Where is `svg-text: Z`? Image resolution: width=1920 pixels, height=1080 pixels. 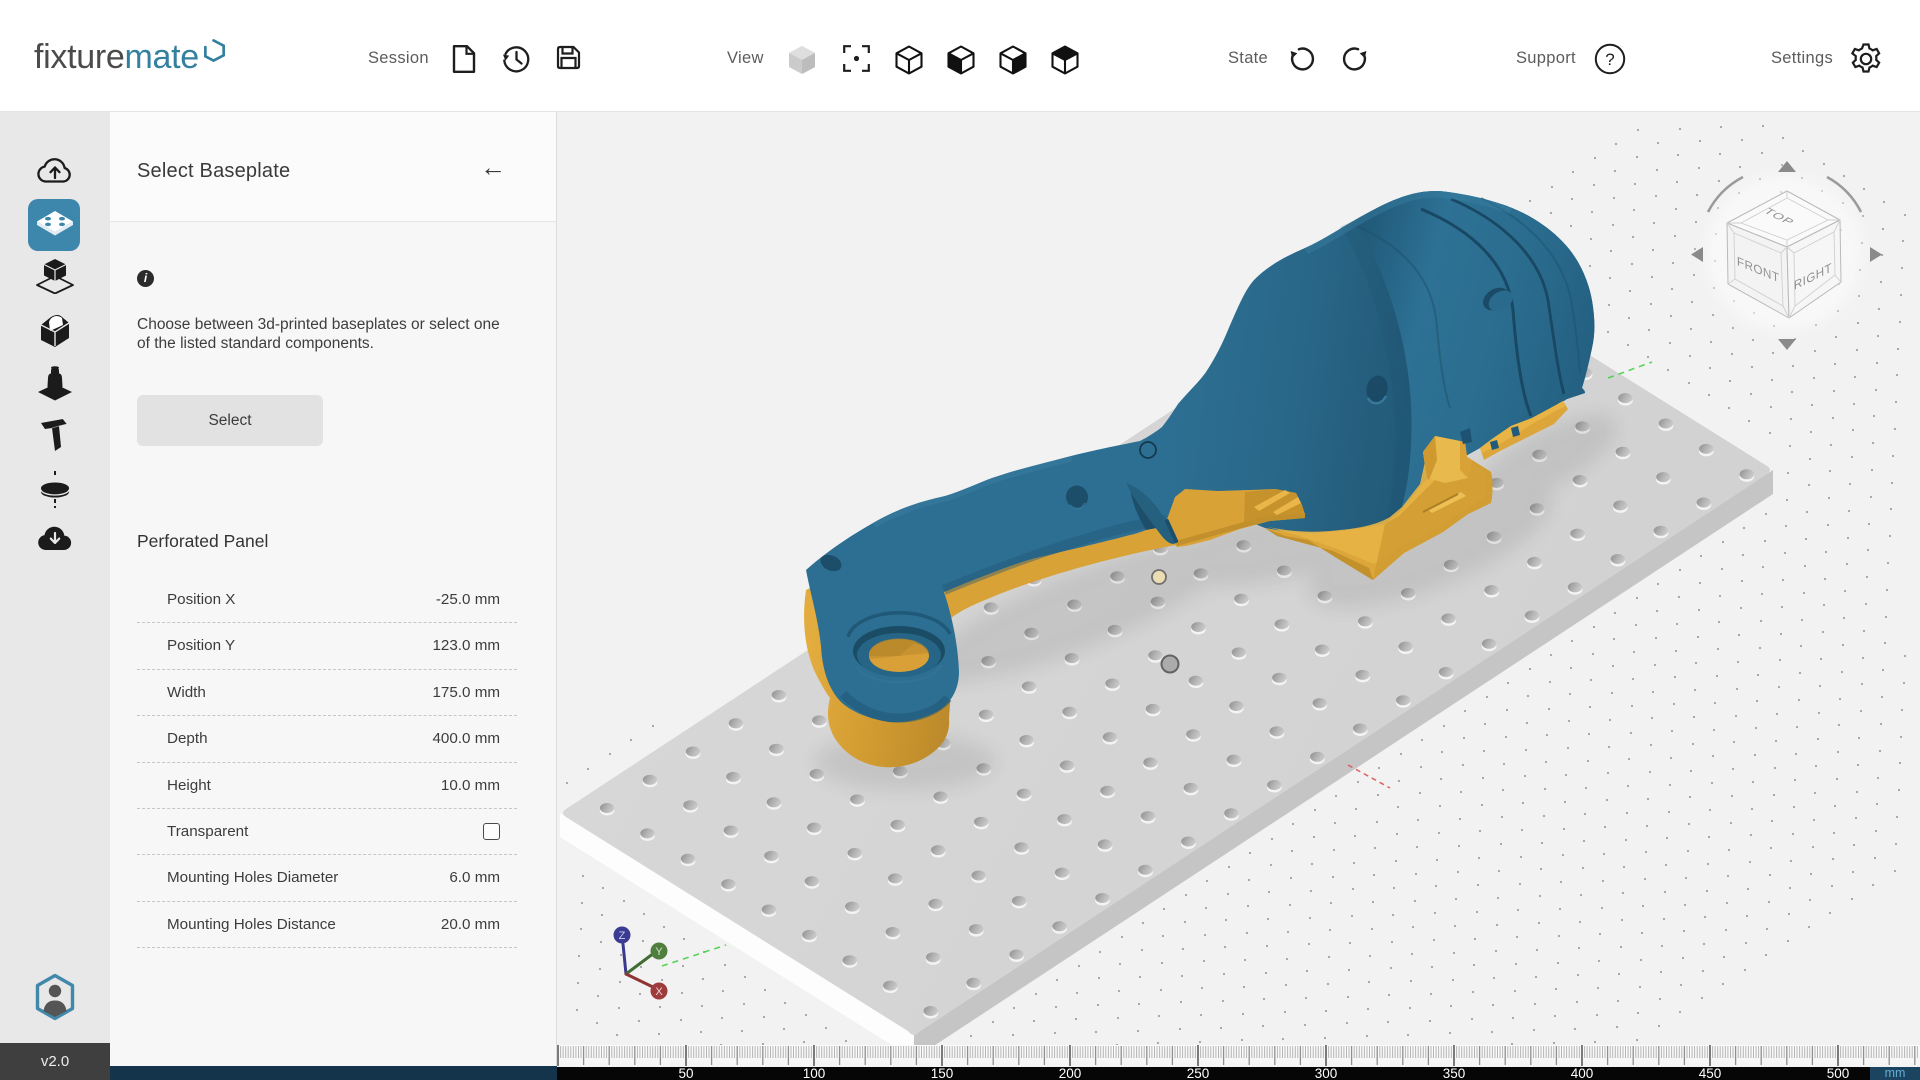 svg-text: Z is located at coordinates (622, 936).